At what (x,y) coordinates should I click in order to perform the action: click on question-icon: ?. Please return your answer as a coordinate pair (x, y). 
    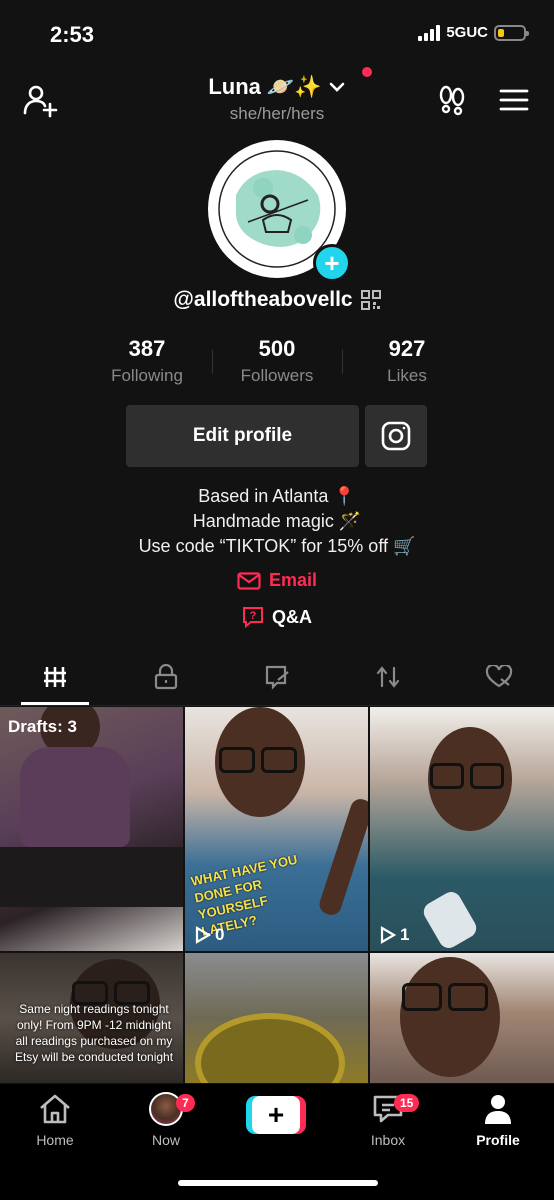
    Looking at the image, I should click on (253, 617).